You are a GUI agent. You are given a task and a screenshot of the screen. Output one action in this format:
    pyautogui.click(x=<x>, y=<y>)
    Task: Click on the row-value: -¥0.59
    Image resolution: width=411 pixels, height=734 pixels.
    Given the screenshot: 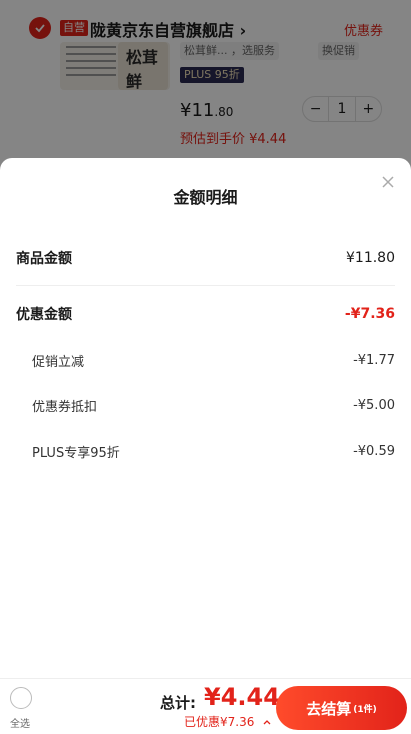 What is the action you would take?
    pyautogui.click(x=374, y=451)
    